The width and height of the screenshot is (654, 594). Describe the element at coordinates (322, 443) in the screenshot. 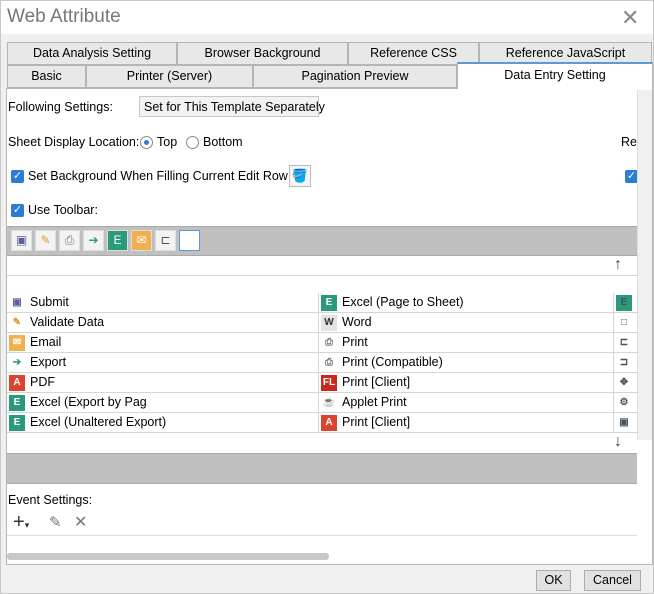

I see `list-bottom-row: ↓` at that location.